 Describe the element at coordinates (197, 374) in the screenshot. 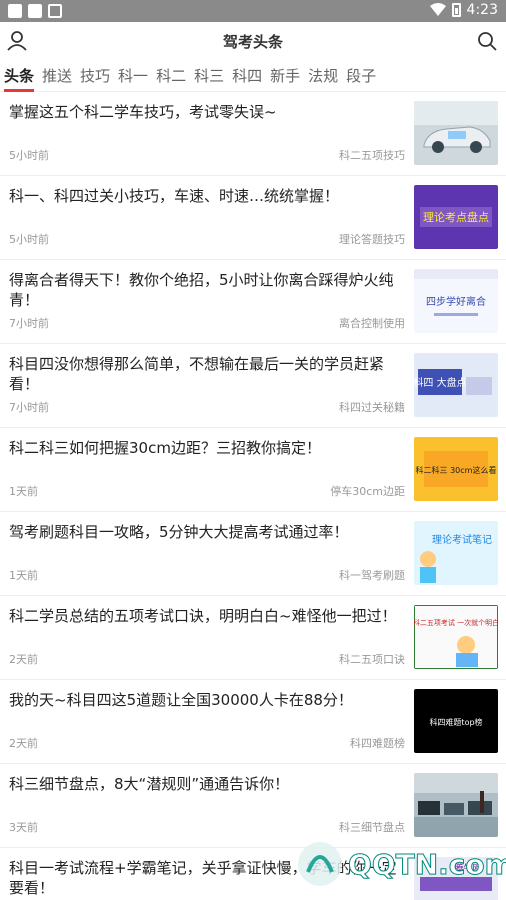

I see `article-title: 科目四没你想得那么简单，不想输在最后一关的学员赶紧看！` at that location.